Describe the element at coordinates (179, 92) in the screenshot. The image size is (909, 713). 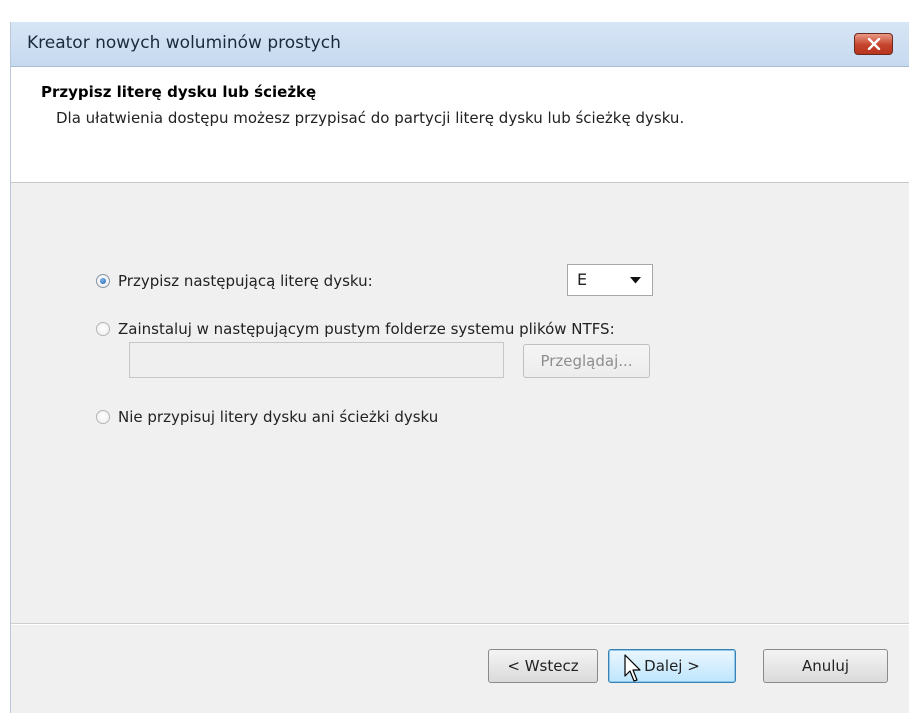
I see `page-title: Przypisz literę dysku lub ścieżkę` at that location.